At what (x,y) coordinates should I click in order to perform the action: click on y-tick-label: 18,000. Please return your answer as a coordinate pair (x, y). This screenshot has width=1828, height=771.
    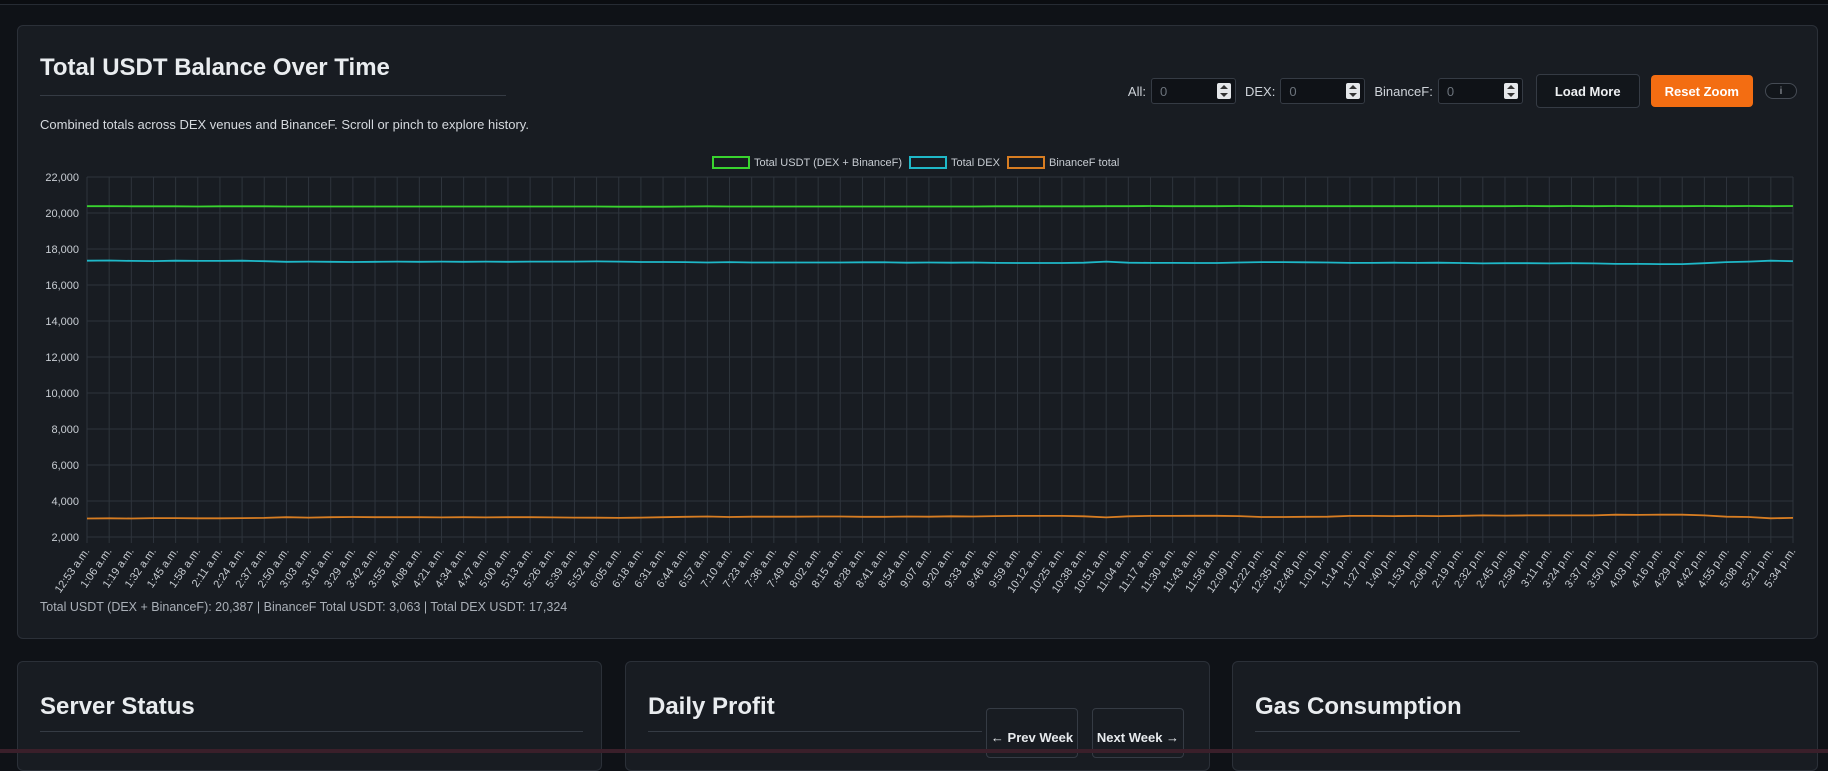
    Looking at the image, I should click on (62, 250).